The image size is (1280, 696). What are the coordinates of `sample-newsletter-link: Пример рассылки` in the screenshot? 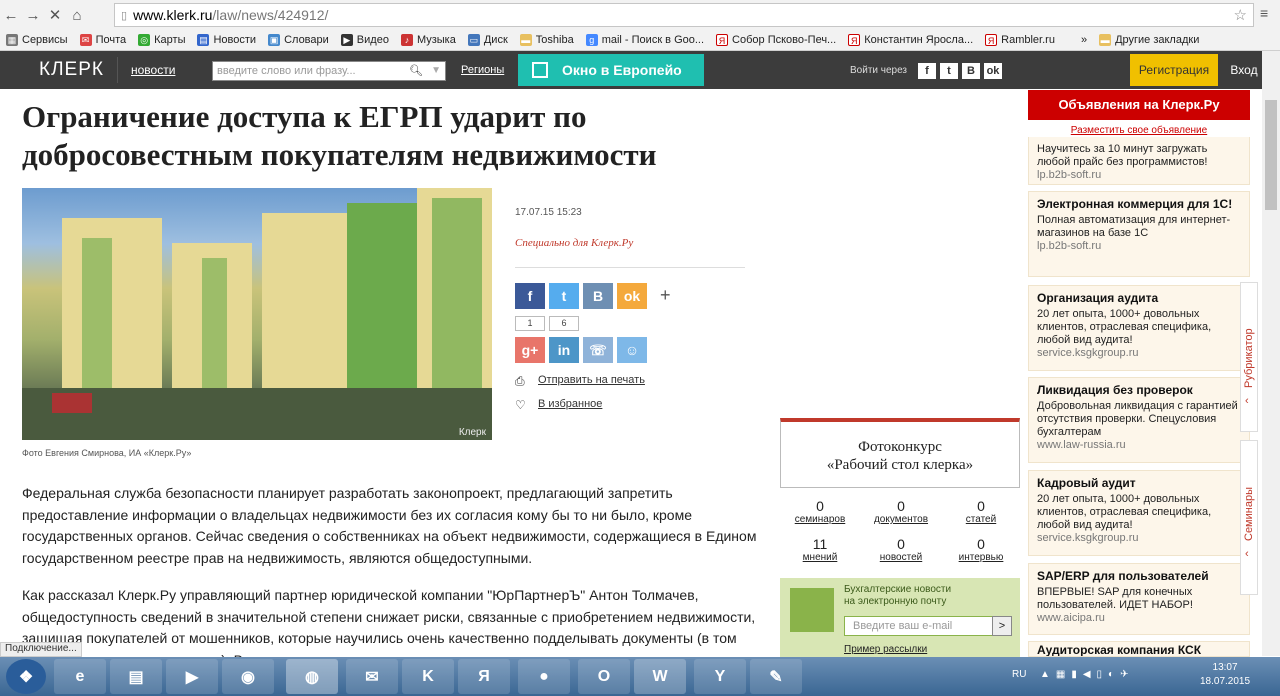 It's located at (885, 649).